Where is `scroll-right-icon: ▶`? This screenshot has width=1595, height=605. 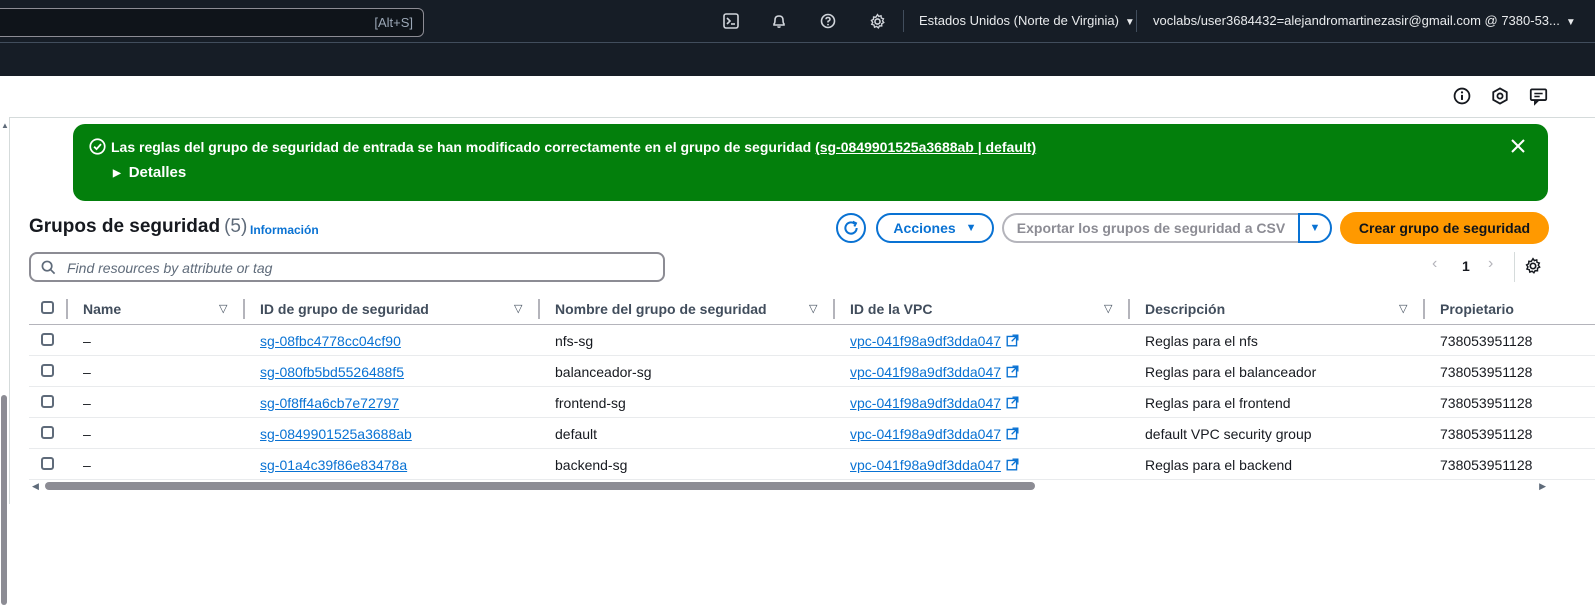 scroll-right-icon: ▶ is located at coordinates (1542, 486).